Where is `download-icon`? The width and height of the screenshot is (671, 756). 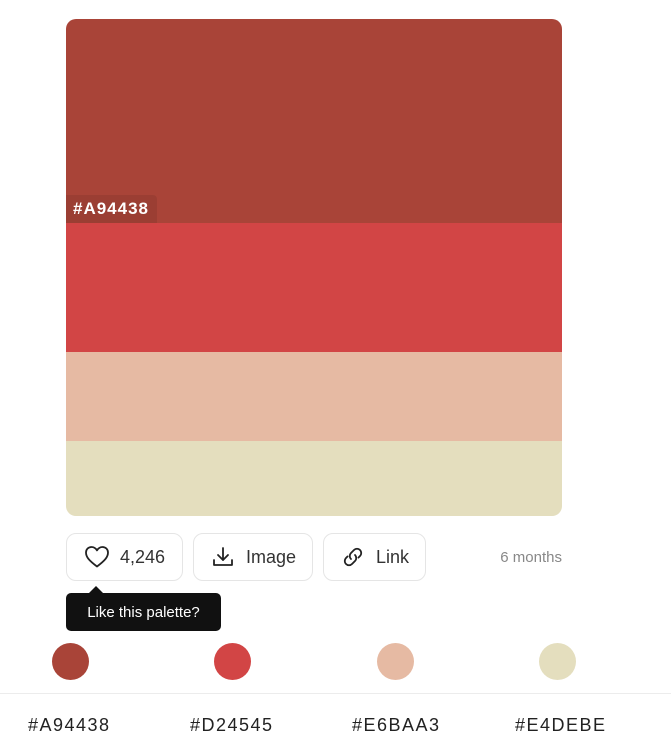
download-icon is located at coordinates (223, 557).